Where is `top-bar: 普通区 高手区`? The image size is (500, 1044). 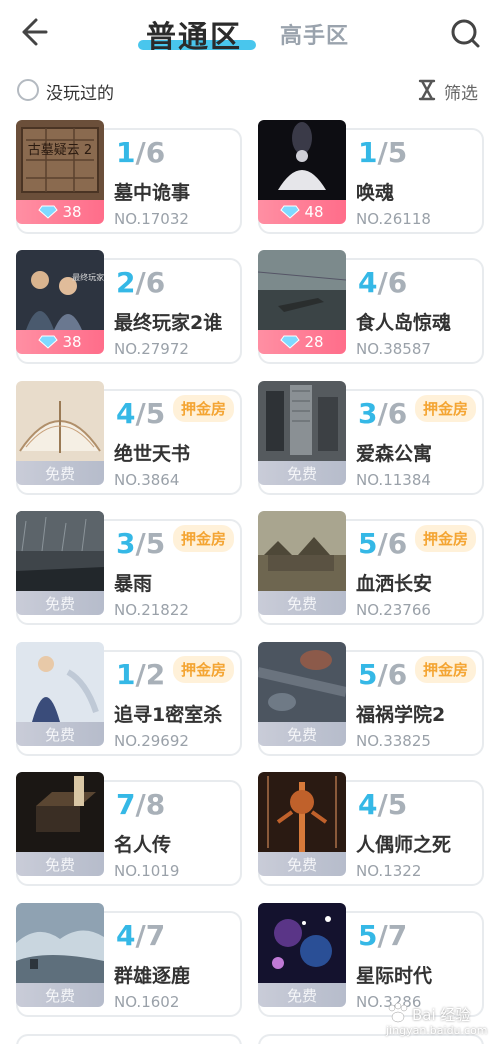
top-bar: 普通区 高手区 is located at coordinates (250, 32).